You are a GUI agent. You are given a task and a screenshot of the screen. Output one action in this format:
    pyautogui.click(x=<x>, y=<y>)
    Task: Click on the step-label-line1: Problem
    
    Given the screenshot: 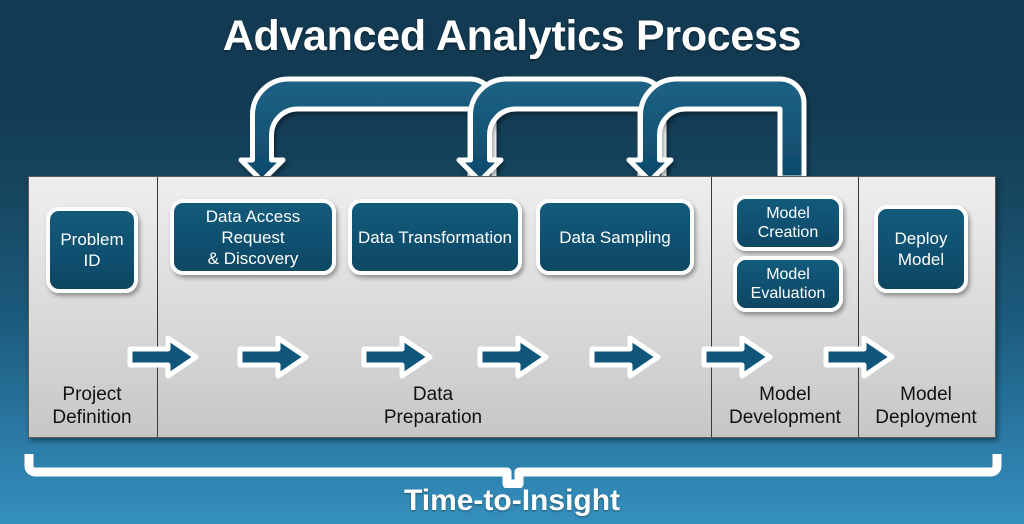 What is the action you would take?
    pyautogui.click(x=92, y=239)
    